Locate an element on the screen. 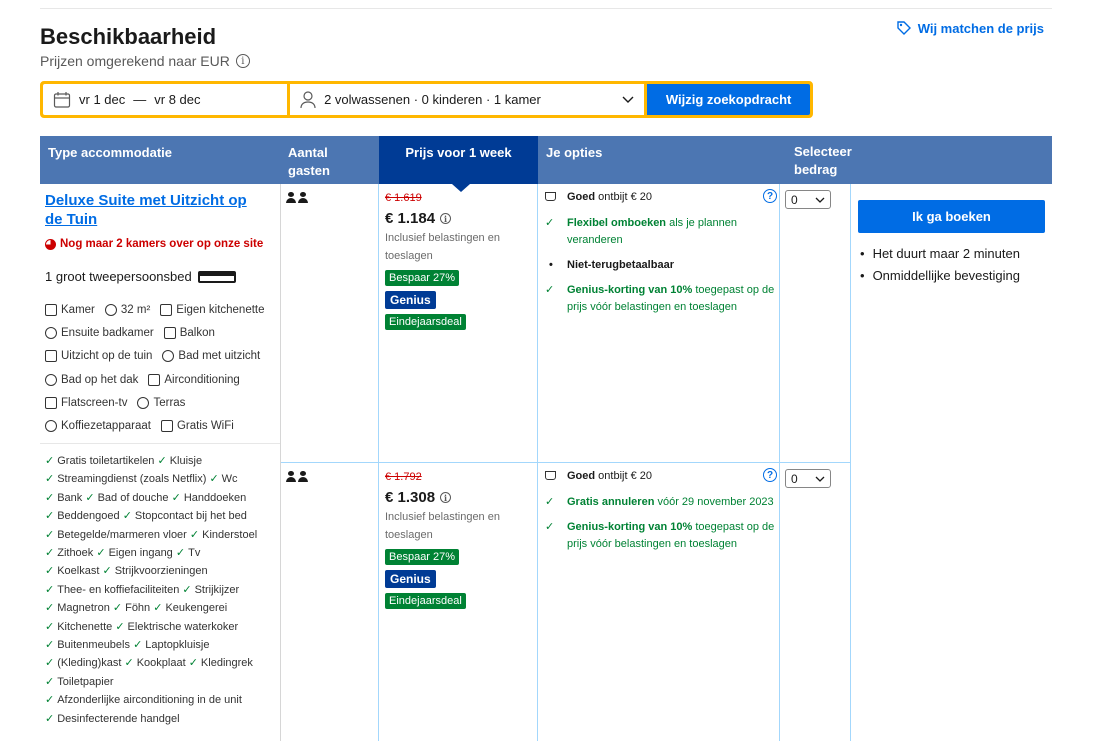 This screenshot has height=741, width=1100. guests-selector: 2 volwassenen · 0 kinderen · 1 kamer is located at coordinates (467, 99).